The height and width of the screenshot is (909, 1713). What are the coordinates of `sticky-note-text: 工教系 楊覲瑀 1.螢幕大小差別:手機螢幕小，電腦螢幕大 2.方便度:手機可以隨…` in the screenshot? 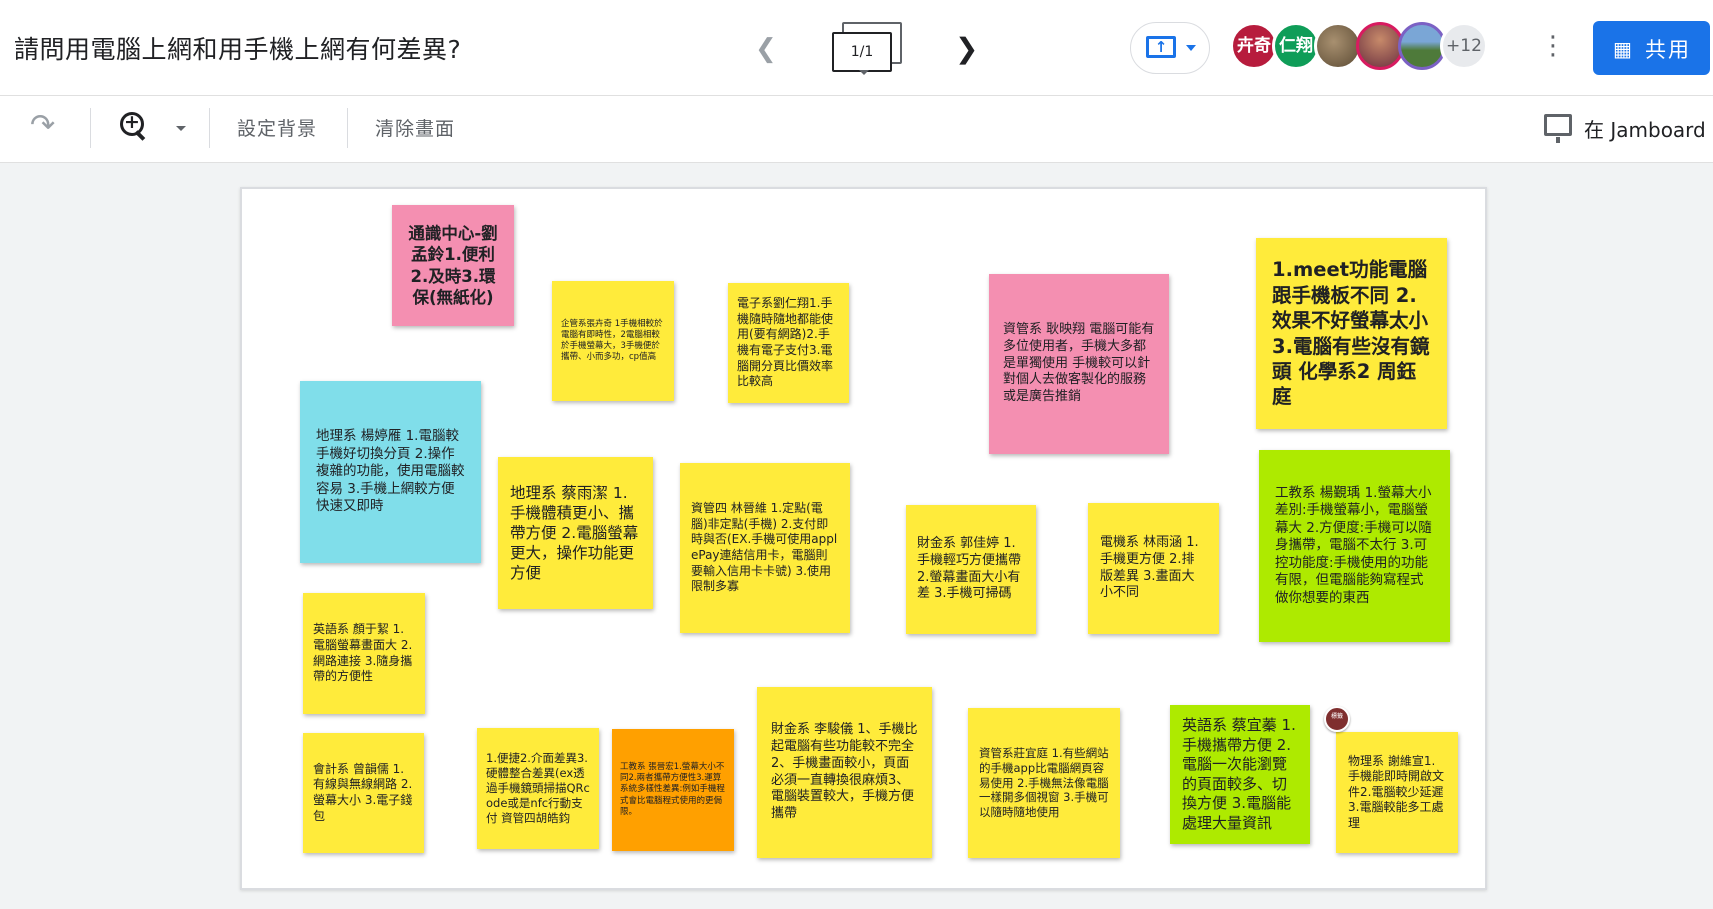 It's located at (1353, 545).